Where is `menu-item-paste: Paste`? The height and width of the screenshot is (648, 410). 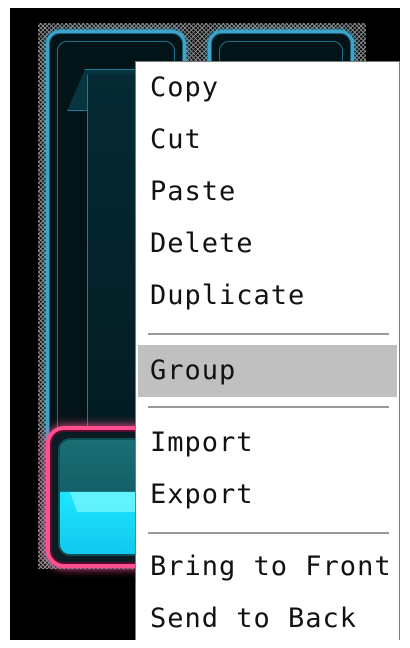
menu-item-paste: Paste is located at coordinates (267, 192).